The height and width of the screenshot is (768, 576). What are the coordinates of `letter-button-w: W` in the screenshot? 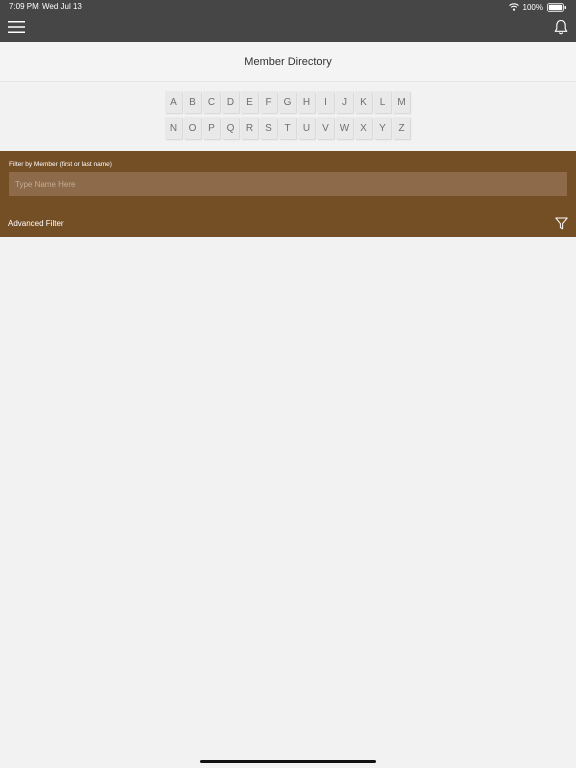 It's located at (344, 128).